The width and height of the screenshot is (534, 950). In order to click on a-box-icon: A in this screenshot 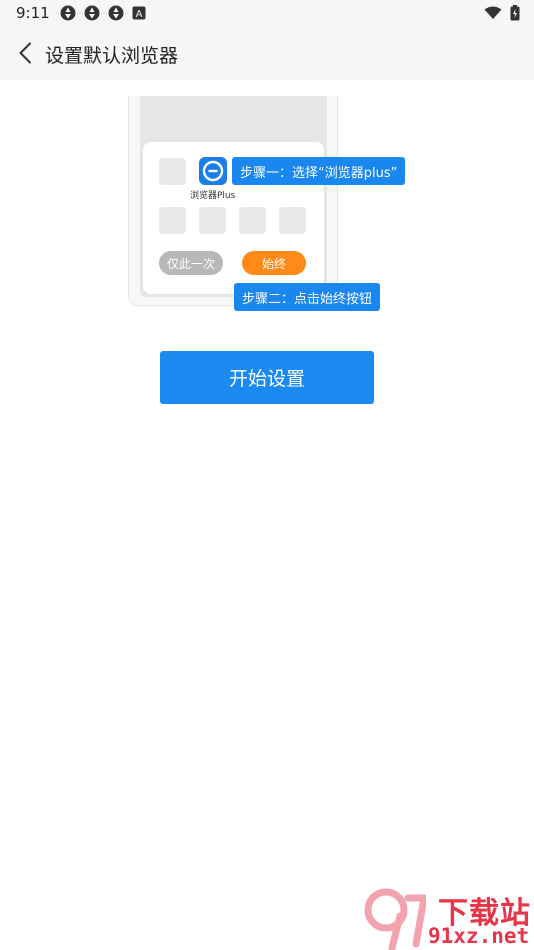, I will do `click(139, 13)`.